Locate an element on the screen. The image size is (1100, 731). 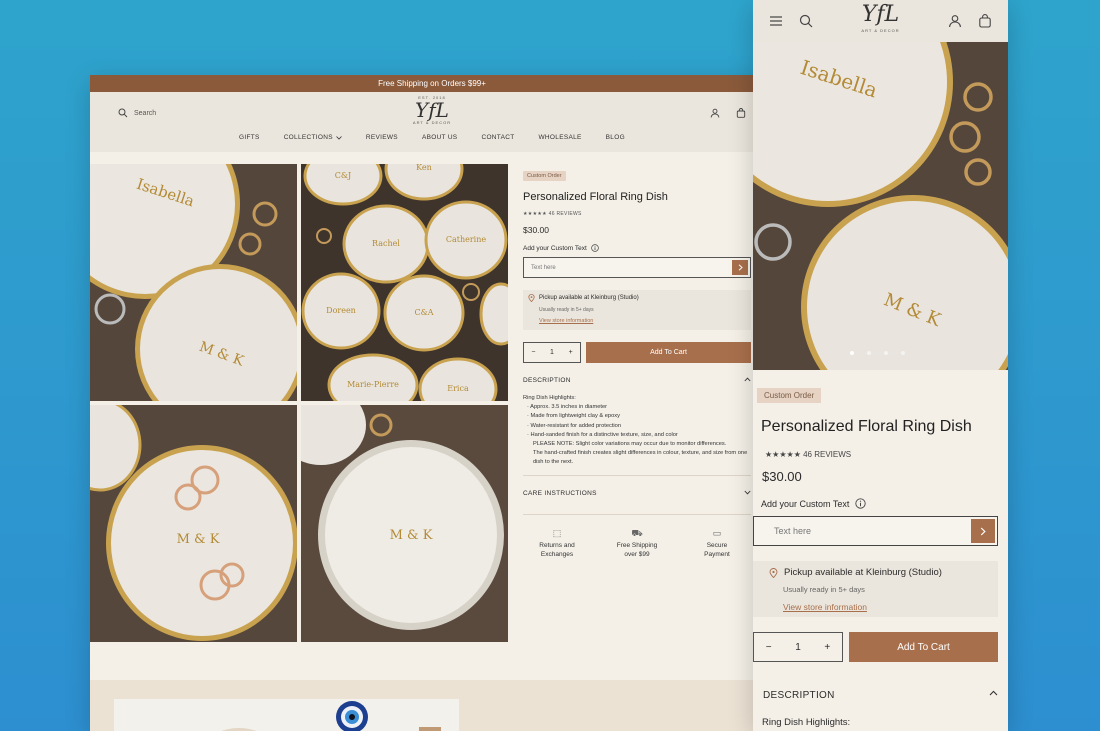
mobile-quantity-stepper: − 1 + is located at coordinates (798, 647).